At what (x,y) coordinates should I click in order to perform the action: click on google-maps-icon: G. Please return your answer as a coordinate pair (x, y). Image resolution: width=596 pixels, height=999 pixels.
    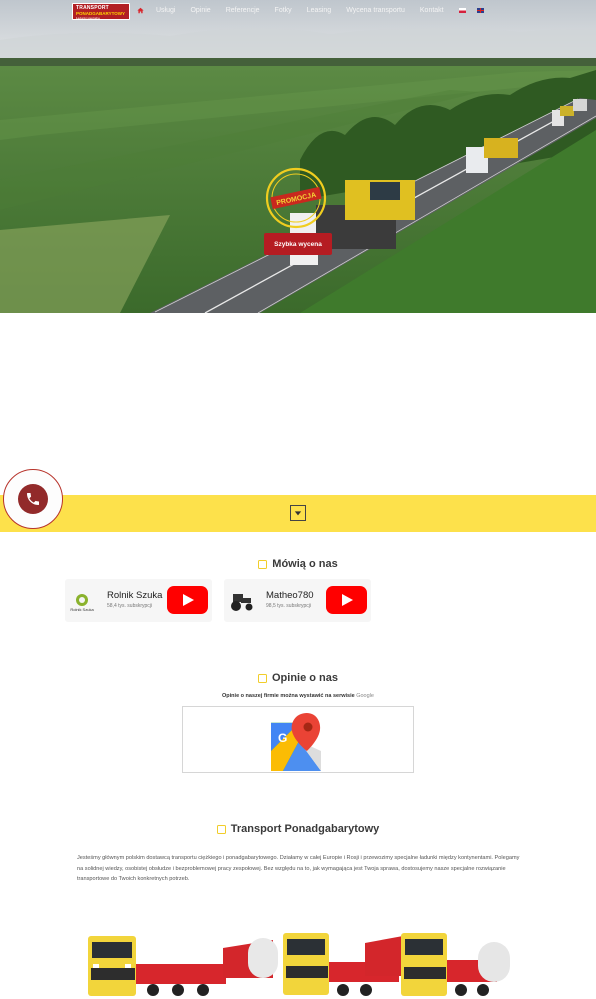
    Looking at the image, I should click on (296, 742).